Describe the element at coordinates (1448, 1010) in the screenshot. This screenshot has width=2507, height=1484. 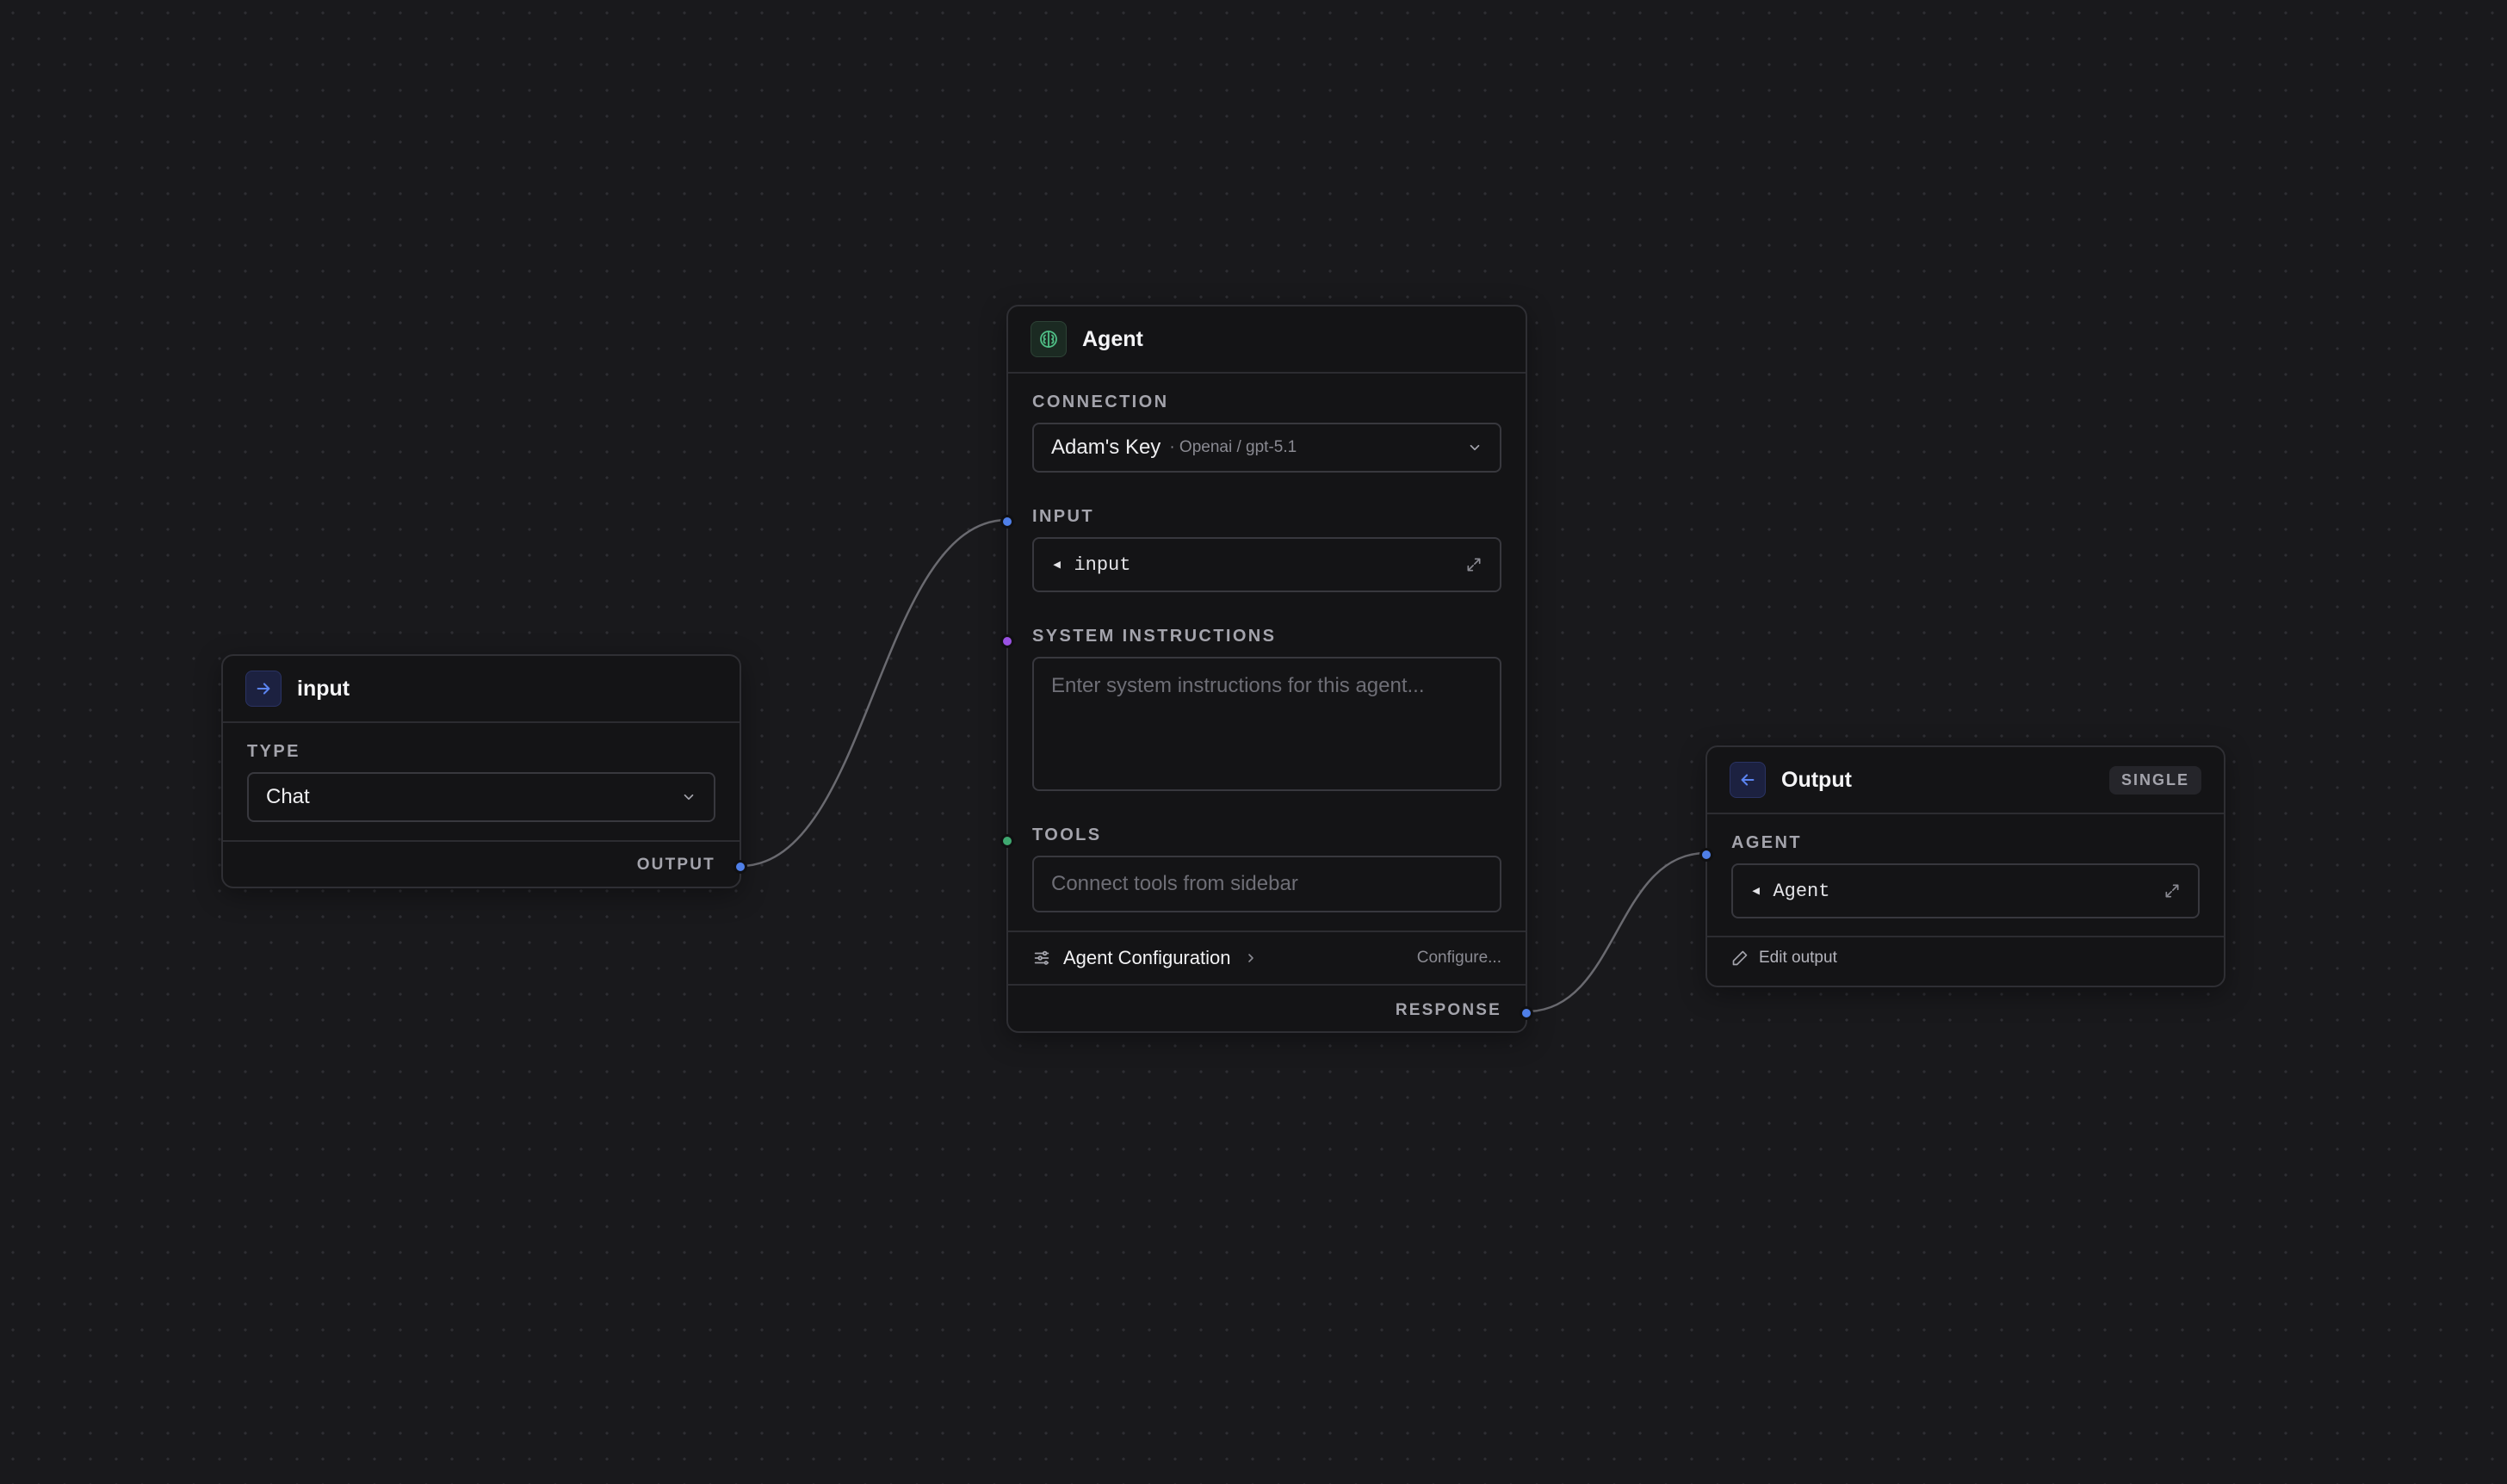
I see `response-handle-label: RESPONSE` at that location.